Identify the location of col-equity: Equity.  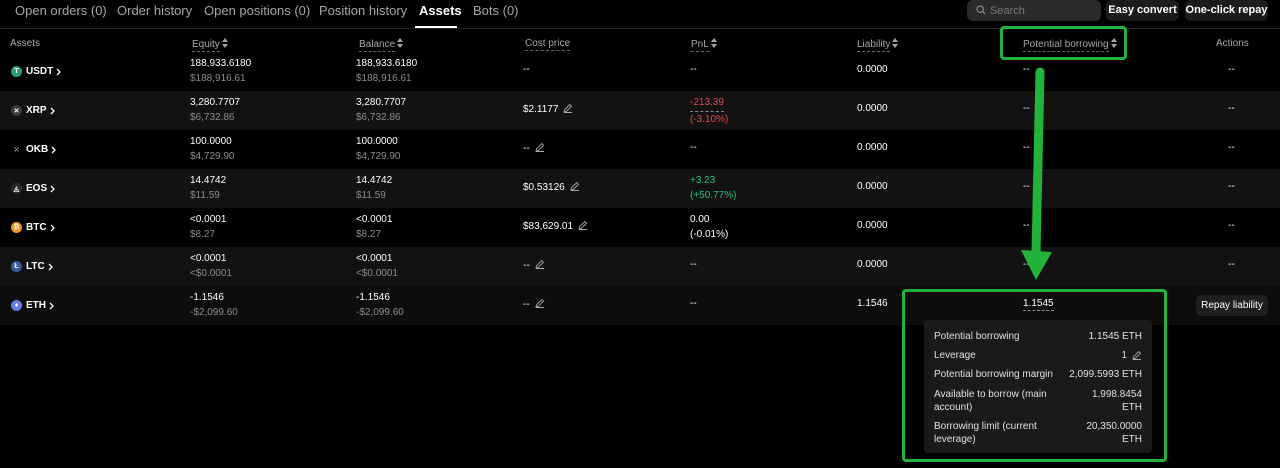
(210, 45).